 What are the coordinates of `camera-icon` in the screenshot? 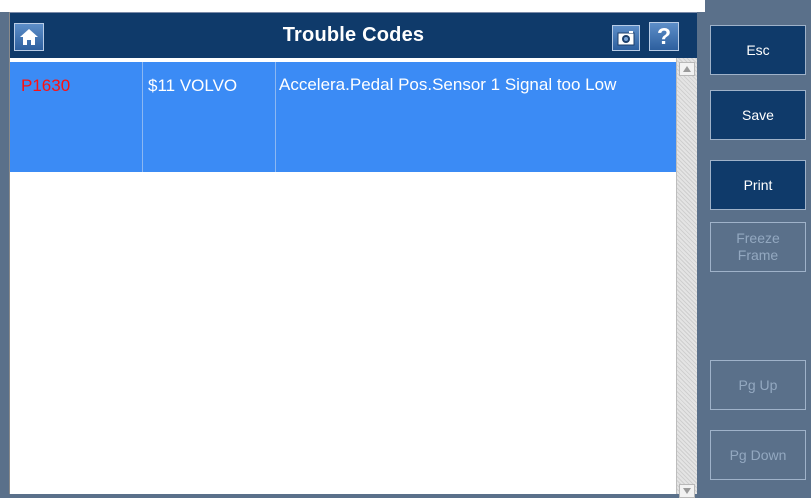 It's located at (626, 38).